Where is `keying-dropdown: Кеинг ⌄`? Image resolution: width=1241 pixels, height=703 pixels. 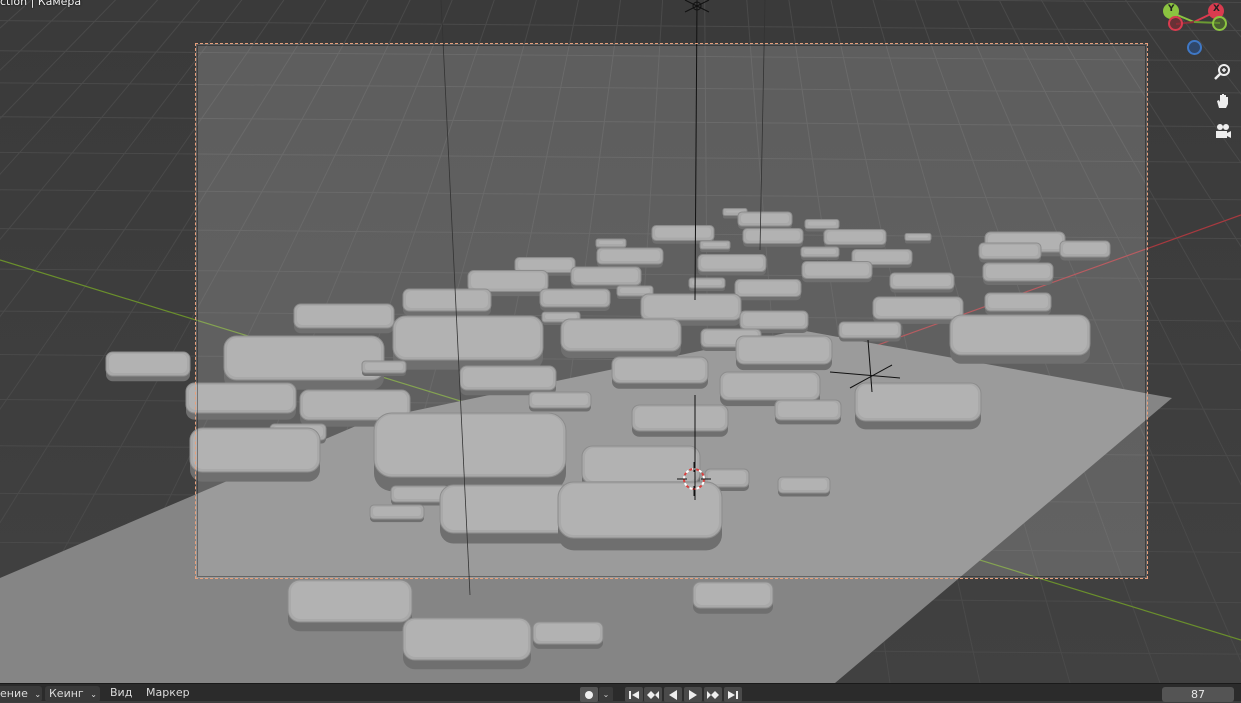
keying-dropdown: Кеинг ⌄ is located at coordinates (72, 694).